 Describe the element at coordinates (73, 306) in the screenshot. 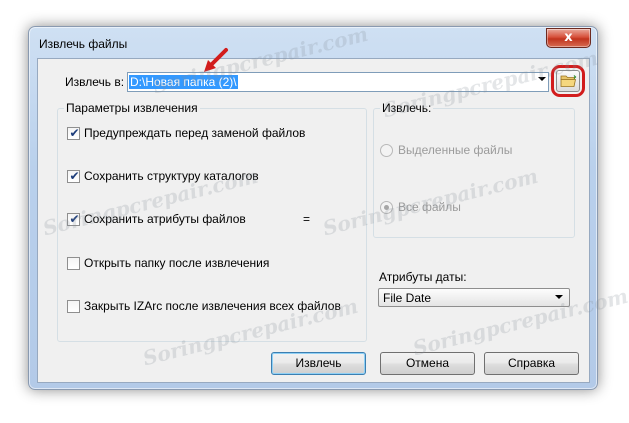

I see `checkbox-close-izarc` at that location.